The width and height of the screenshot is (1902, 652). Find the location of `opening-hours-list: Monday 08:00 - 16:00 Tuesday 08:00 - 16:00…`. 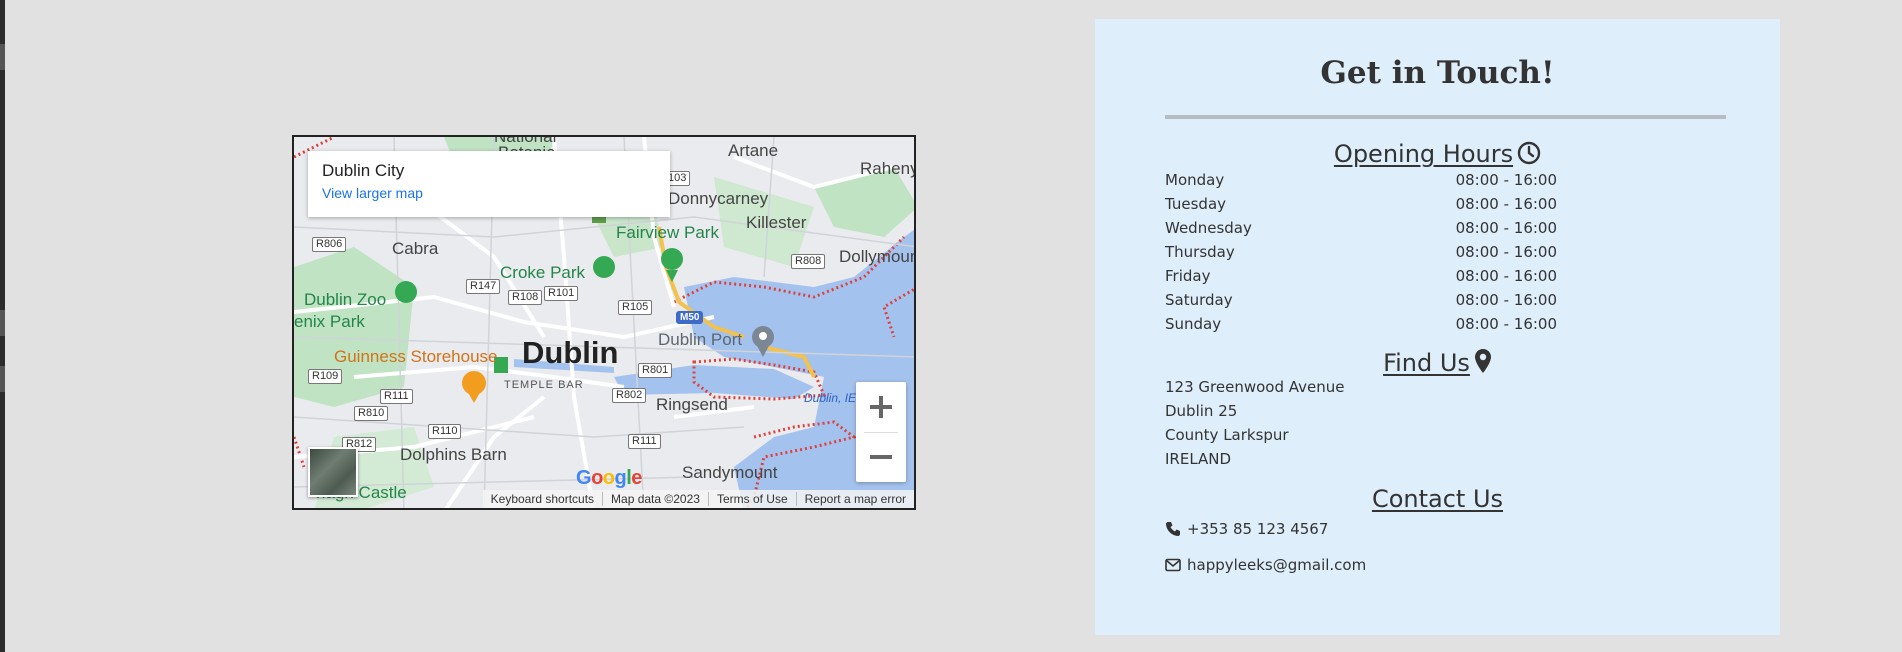

opening-hours-list: Monday 08:00 - 16:00 Tuesday 08:00 - 16:00… is located at coordinates (1361, 252).